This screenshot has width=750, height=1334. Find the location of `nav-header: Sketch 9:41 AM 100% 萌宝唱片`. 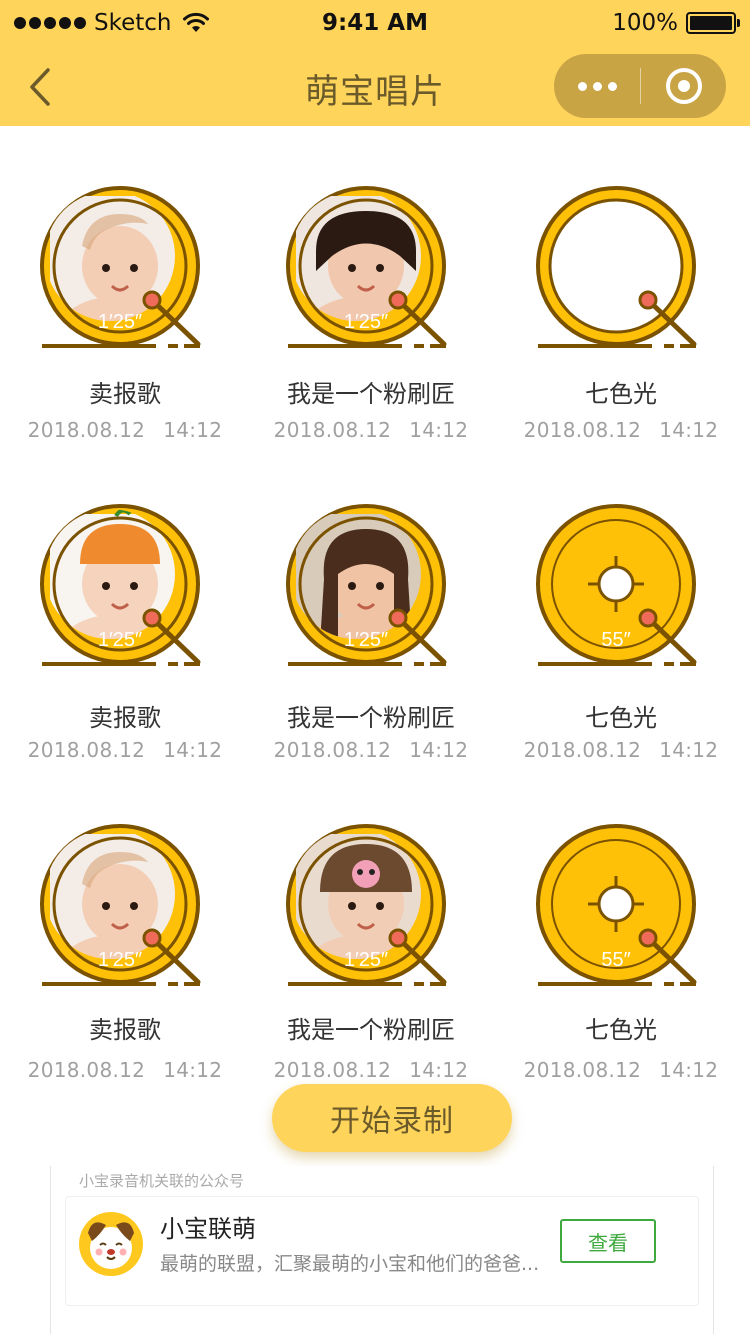

nav-header: Sketch 9:41 AM 100% 萌宝唱片 is located at coordinates (375, 63).